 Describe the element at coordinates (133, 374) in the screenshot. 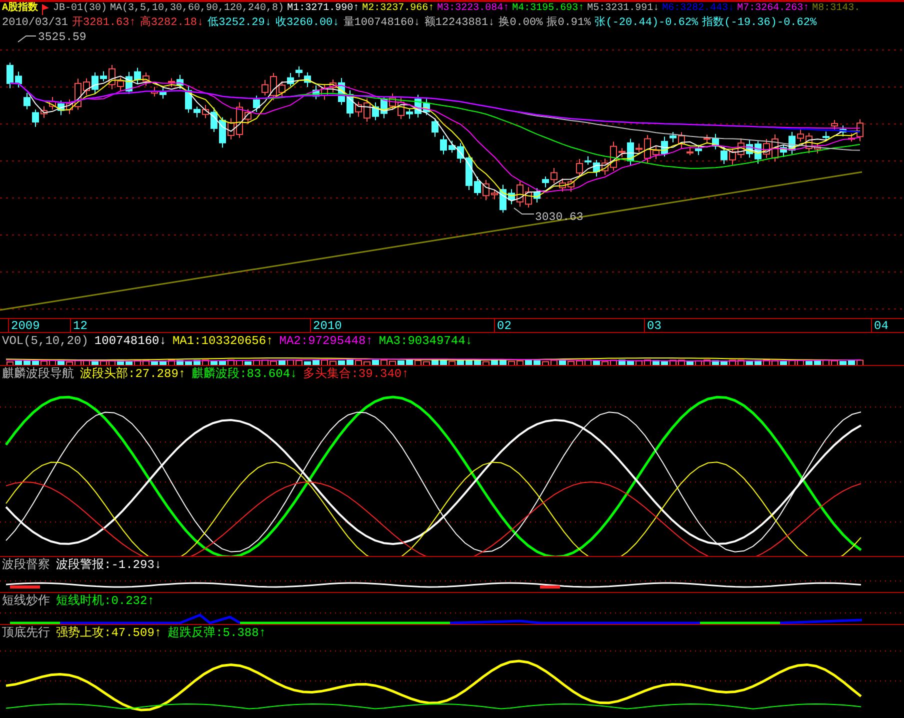

I see `indicator-value: 波段头部:27.289↑` at that location.